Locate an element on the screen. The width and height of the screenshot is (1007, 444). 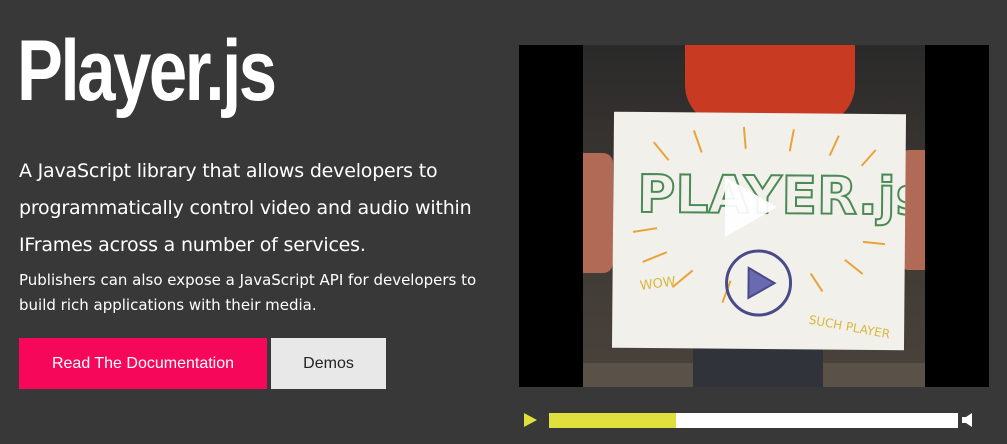
read-documentation-button: Read The Documentation is located at coordinates (143, 363).